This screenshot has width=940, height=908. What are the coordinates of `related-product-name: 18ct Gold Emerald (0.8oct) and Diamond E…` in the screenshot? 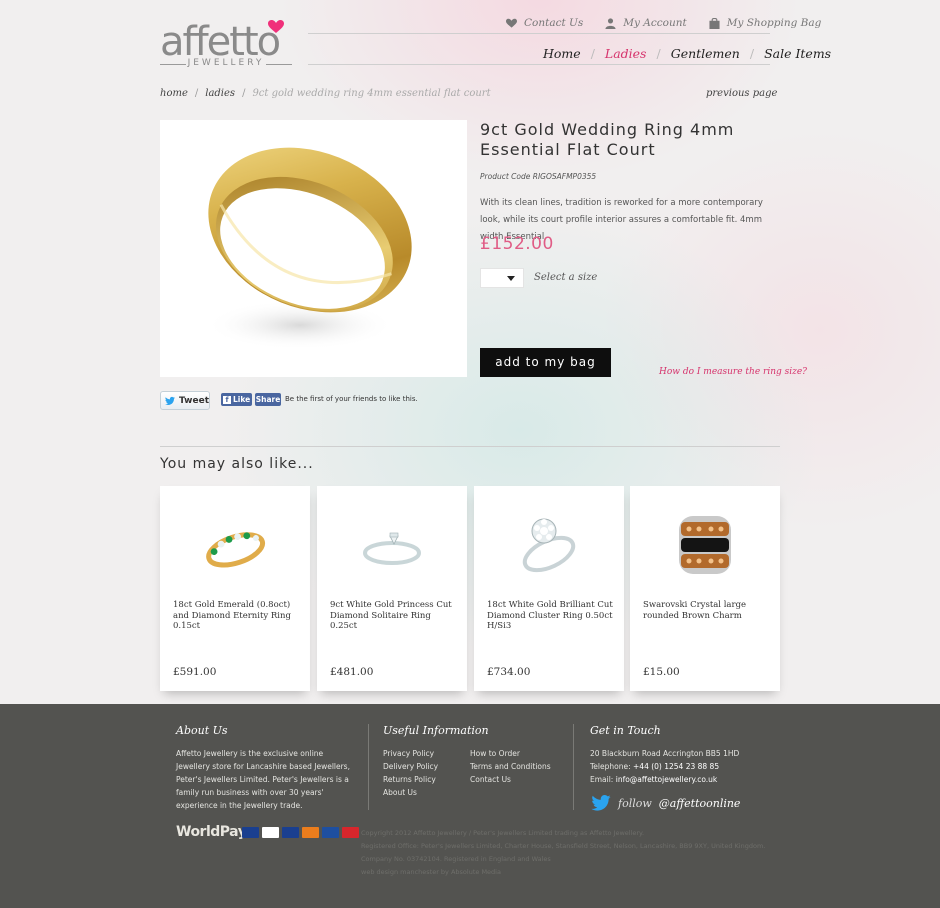 It's located at (232, 615).